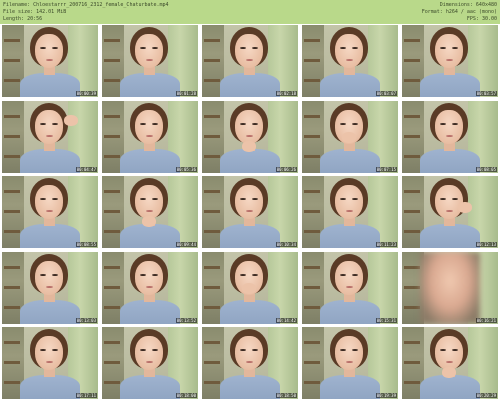 This screenshot has height=401, width=500. What do you see at coordinates (50, 287) in the screenshot?
I see `video-thumbnail: 00:13:03` at bounding box center [50, 287].